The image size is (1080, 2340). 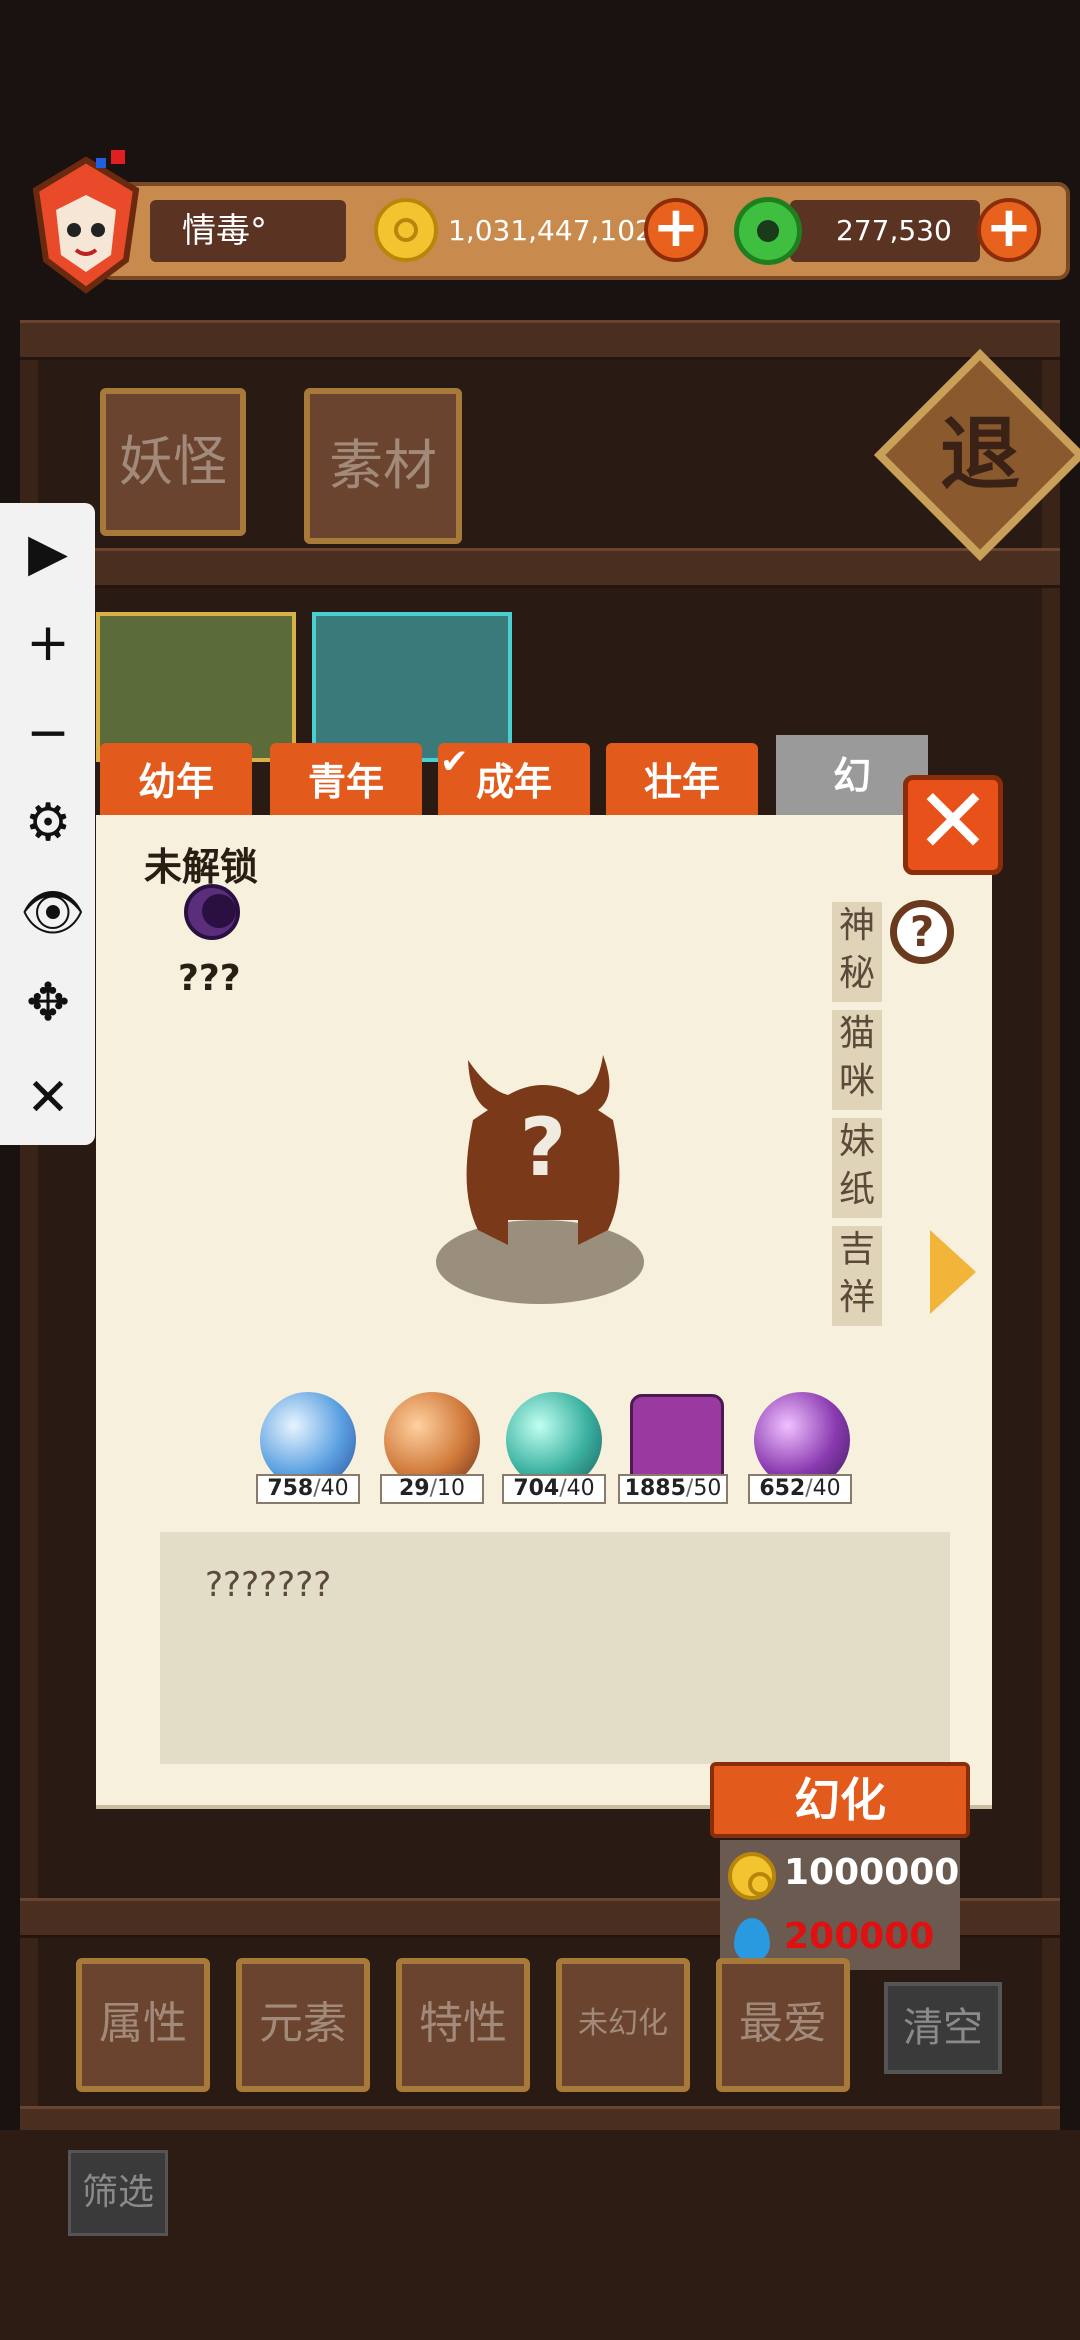 What do you see at coordinates (768, 231) in the screenshot?
I see `jade-icon` at bounding box center [768, 231].